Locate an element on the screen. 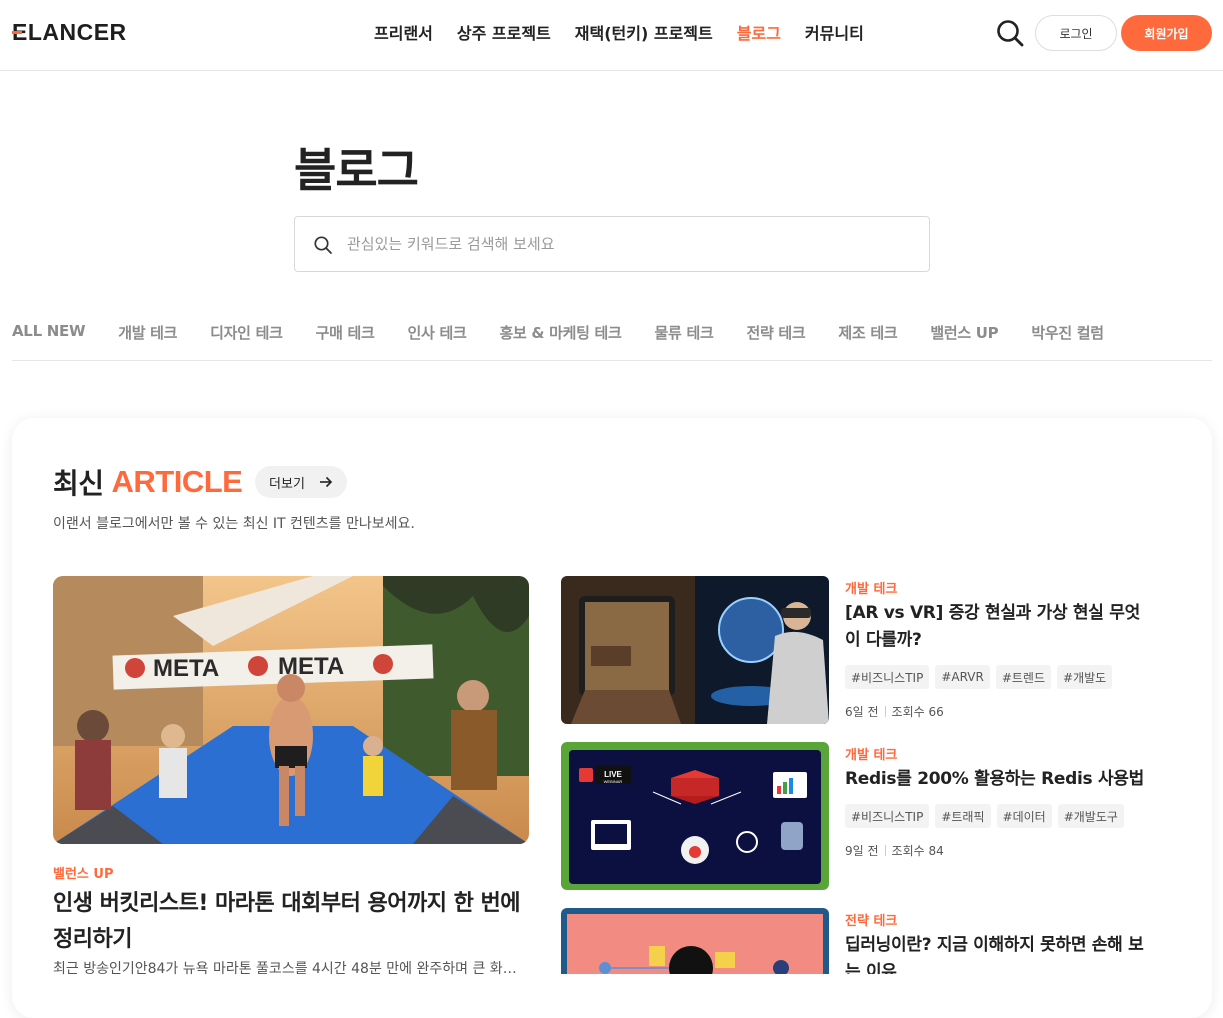 Image resolution: width=1223 pixels, height=1018 pixels. banner-text-1: META is located at coordinates (186, 668).